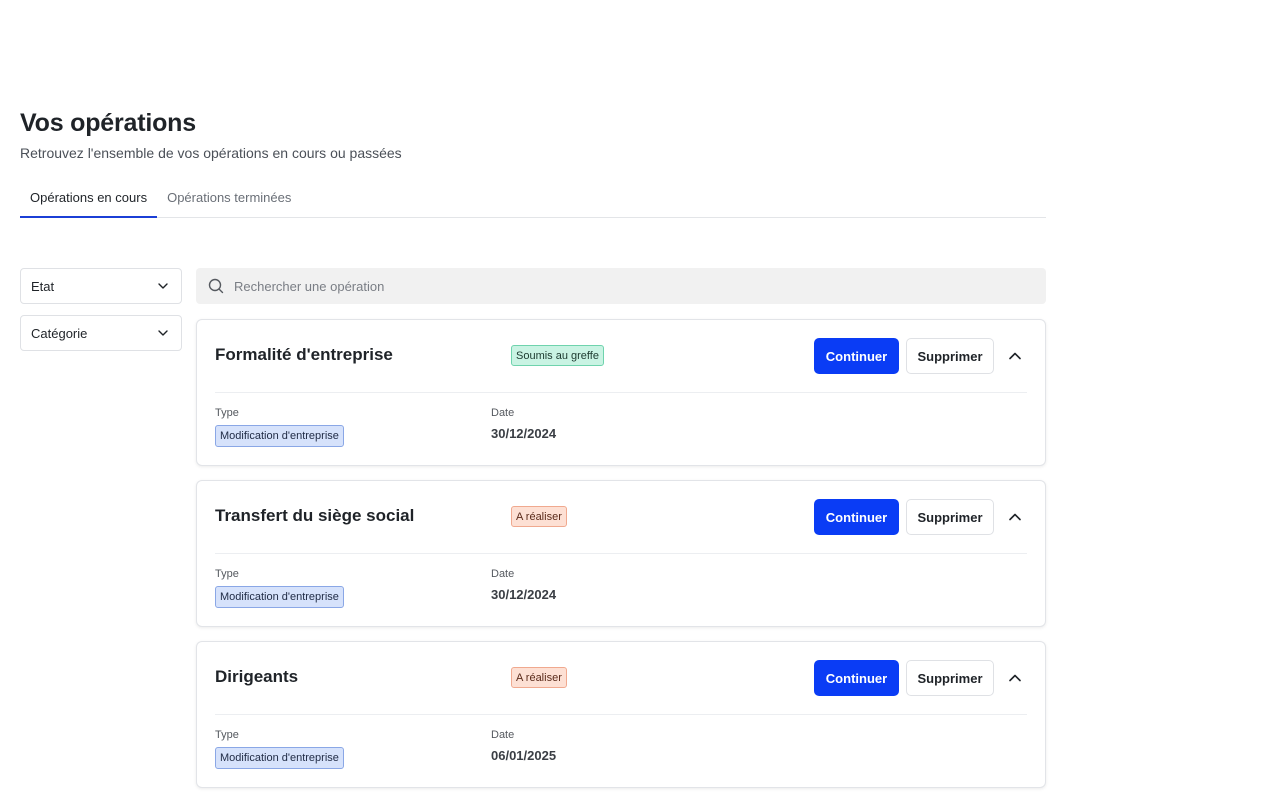  Describe the element at coordinates (101, 309) in the screenshot. I see `filters-panel: Etat Catégorie` at that location.